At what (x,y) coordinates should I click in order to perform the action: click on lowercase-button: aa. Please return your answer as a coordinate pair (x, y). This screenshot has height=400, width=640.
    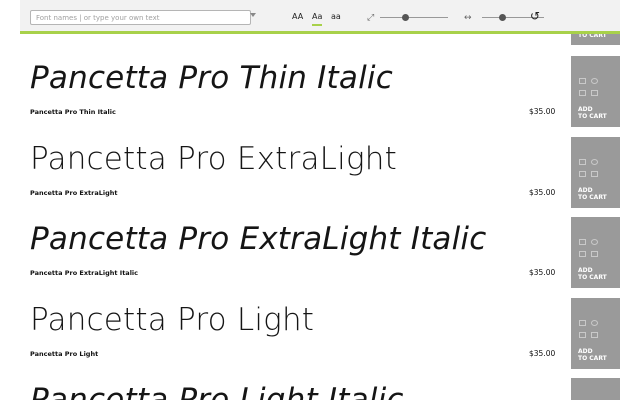
    Looking at the image, I should click on (336, 16).